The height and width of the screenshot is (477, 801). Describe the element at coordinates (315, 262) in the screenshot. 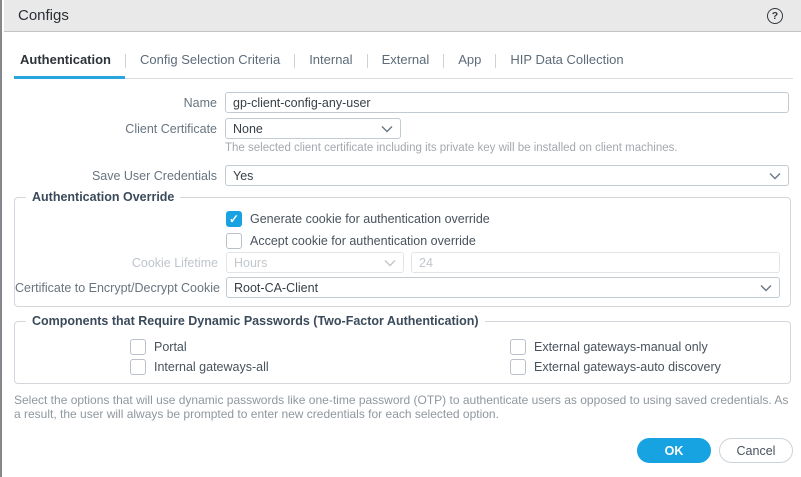

I see `cookie-lifetime-unit-select: Hours` at that location.